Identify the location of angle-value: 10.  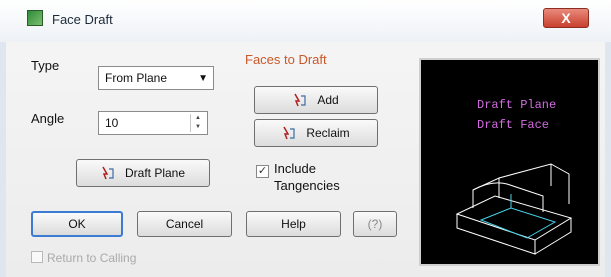
(112, 123).